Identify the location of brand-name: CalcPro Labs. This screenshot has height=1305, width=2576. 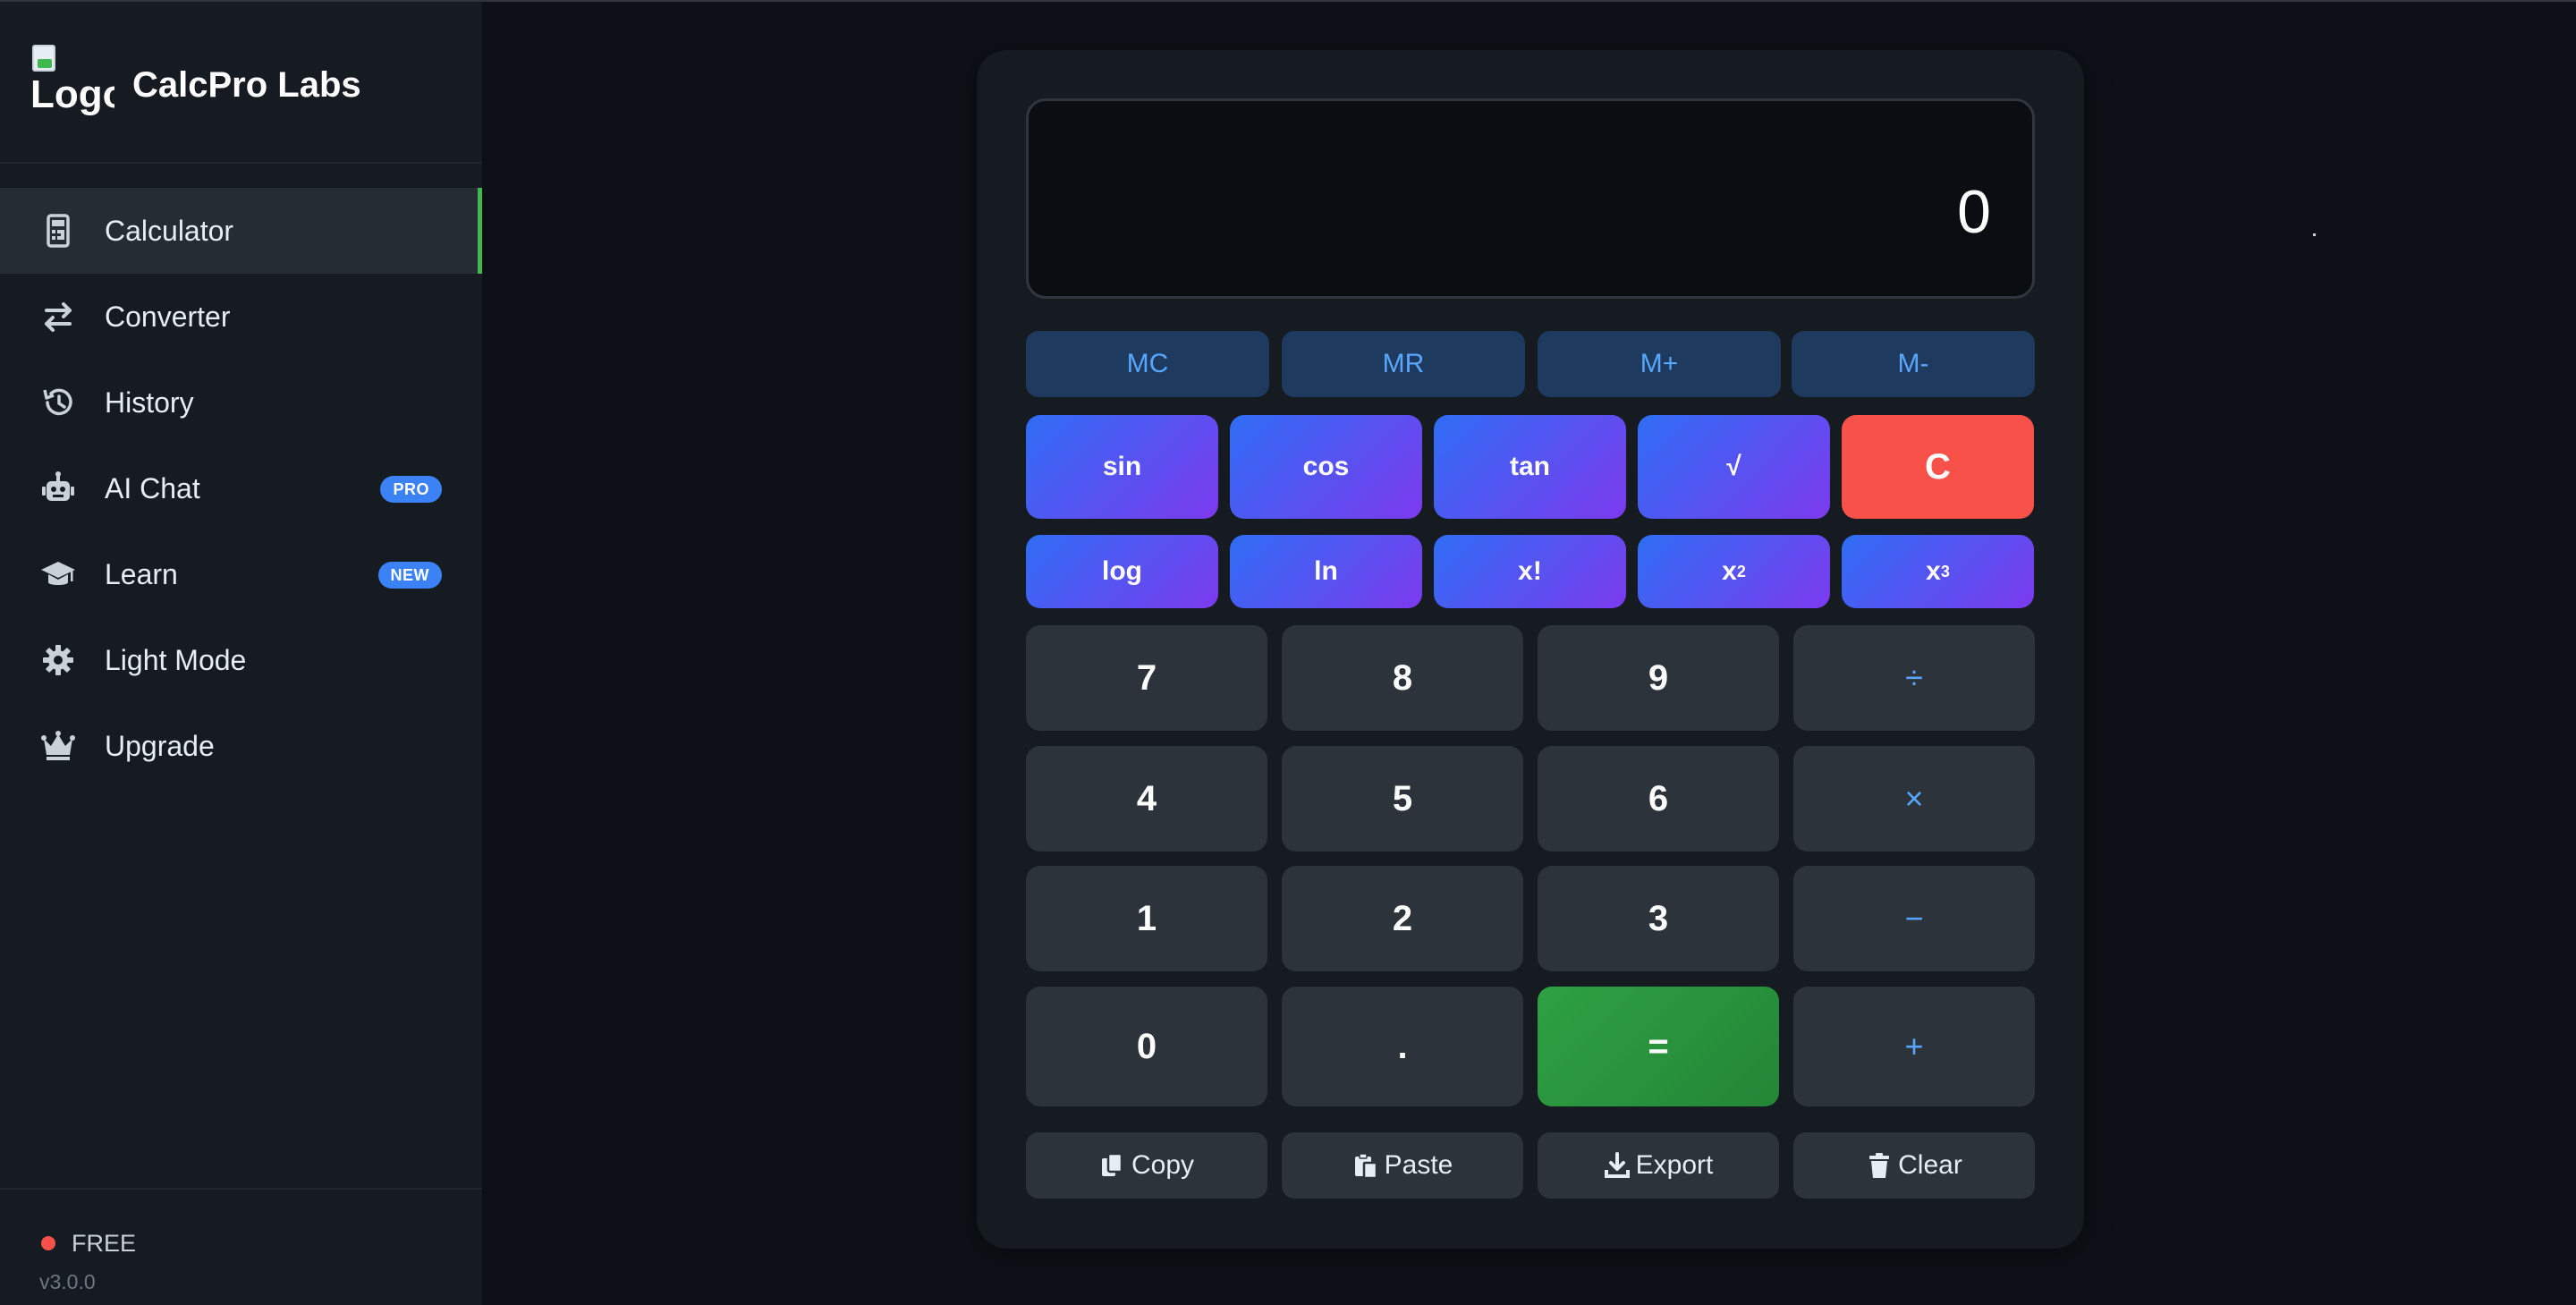
(246, 85).